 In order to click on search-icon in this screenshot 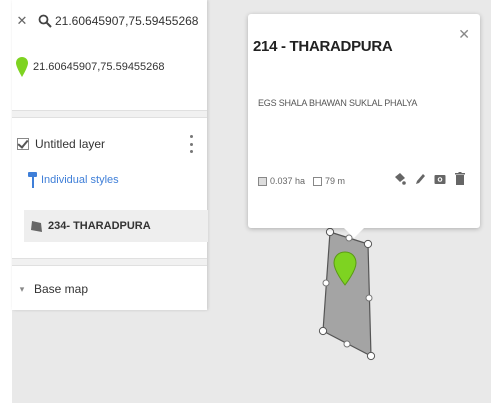, I will do `click(45, 21)`.